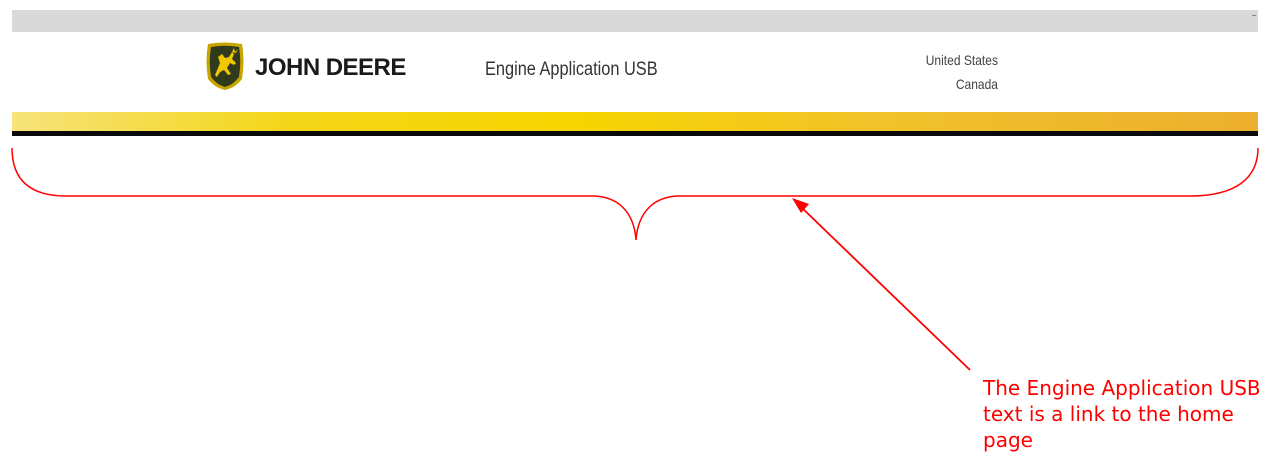  I want to click on annotation-arrow-icon, so click(881, 284).